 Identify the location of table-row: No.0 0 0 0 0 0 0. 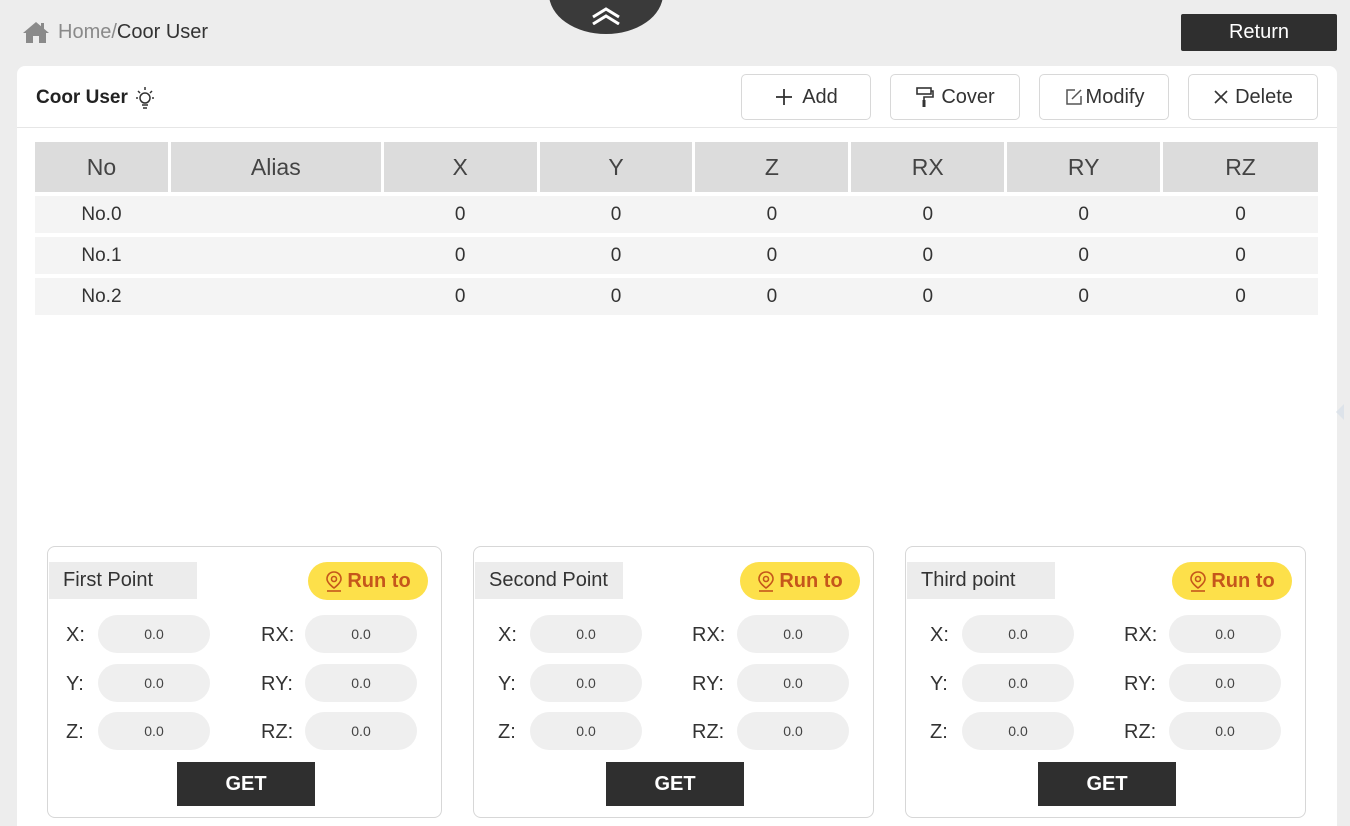
(676, 214).